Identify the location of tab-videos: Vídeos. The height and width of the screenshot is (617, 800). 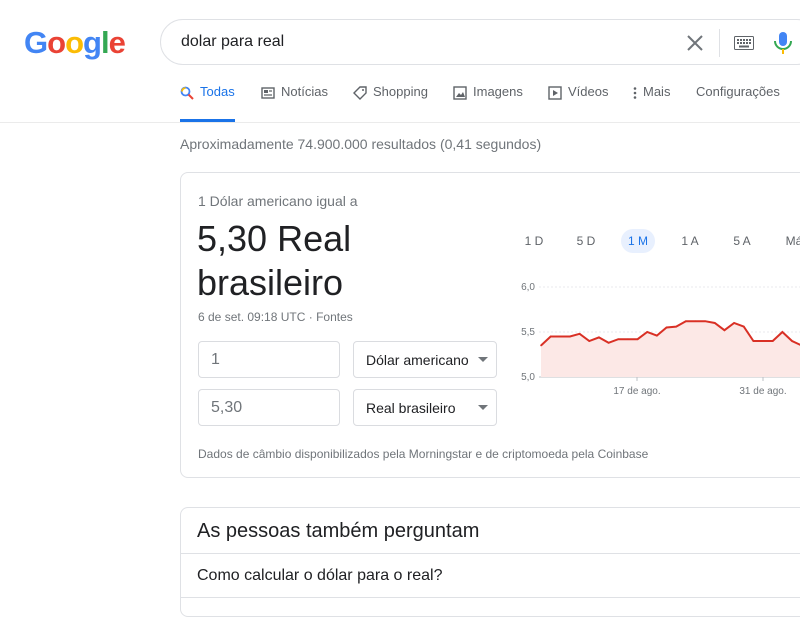
(578, 102).